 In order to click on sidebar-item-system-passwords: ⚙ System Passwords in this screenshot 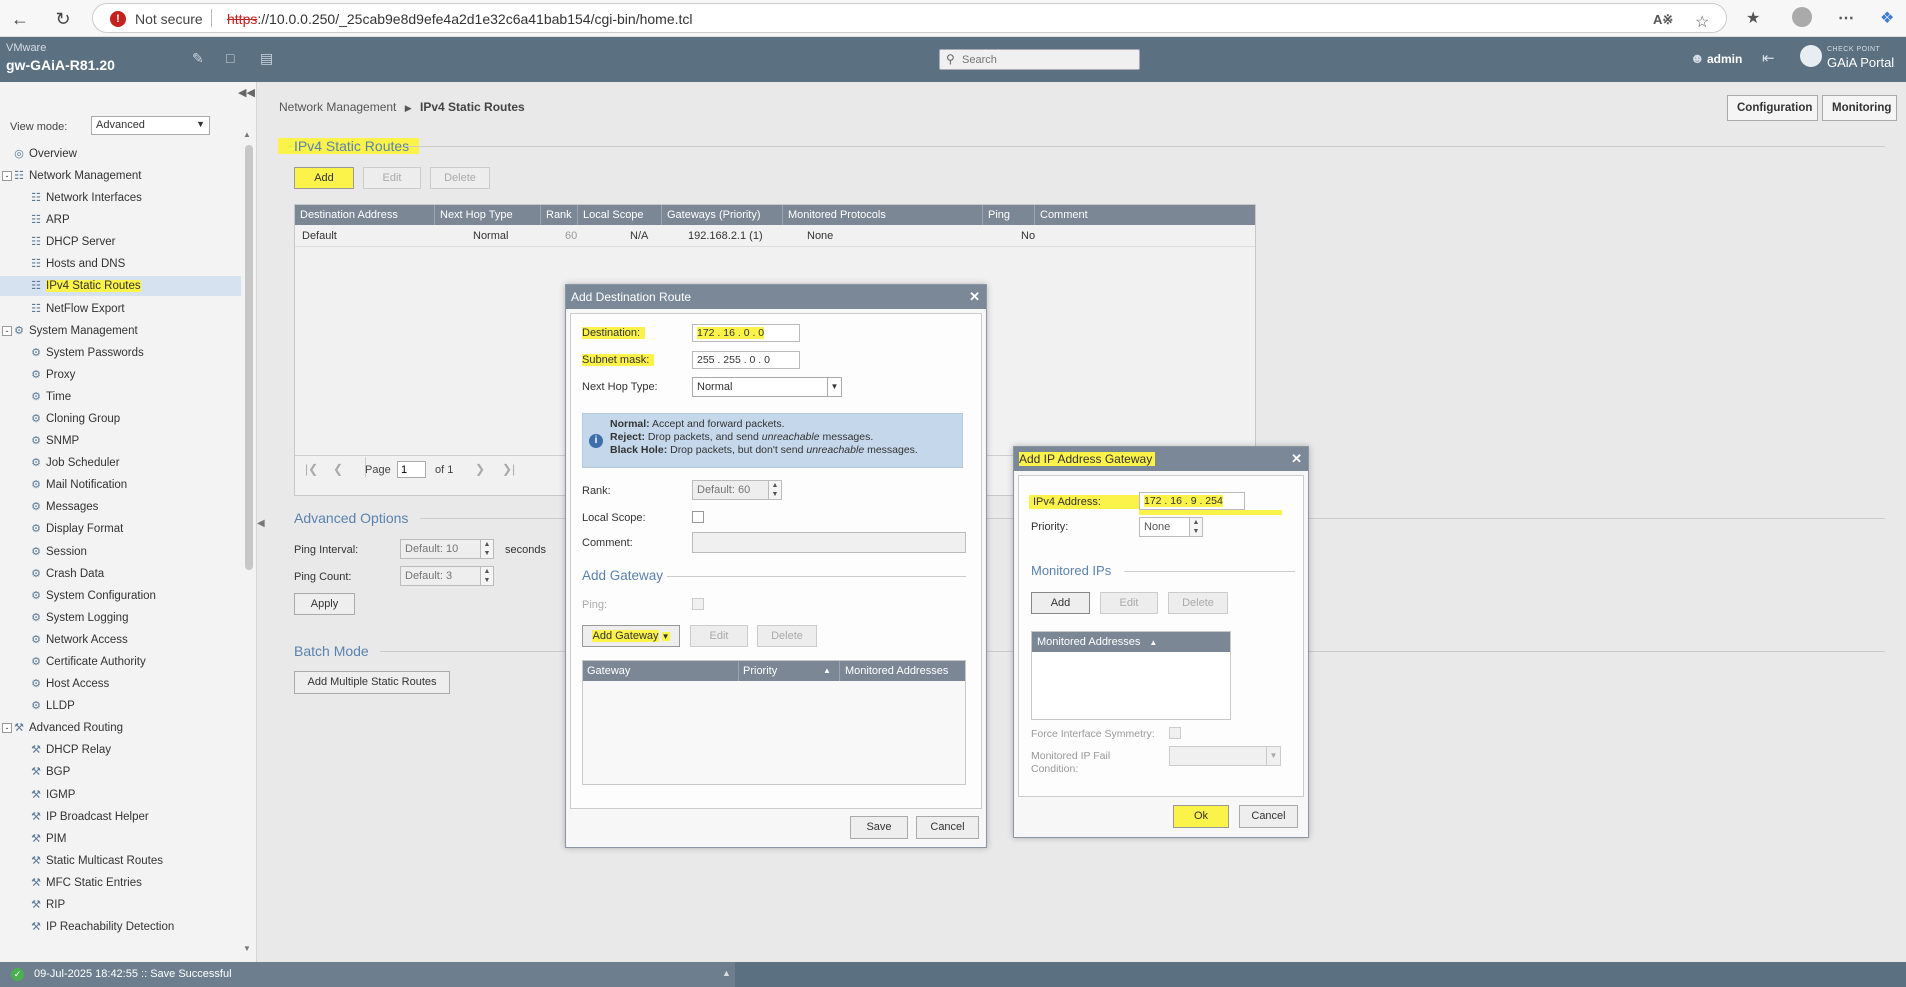, I will do `click(120, 353)`.